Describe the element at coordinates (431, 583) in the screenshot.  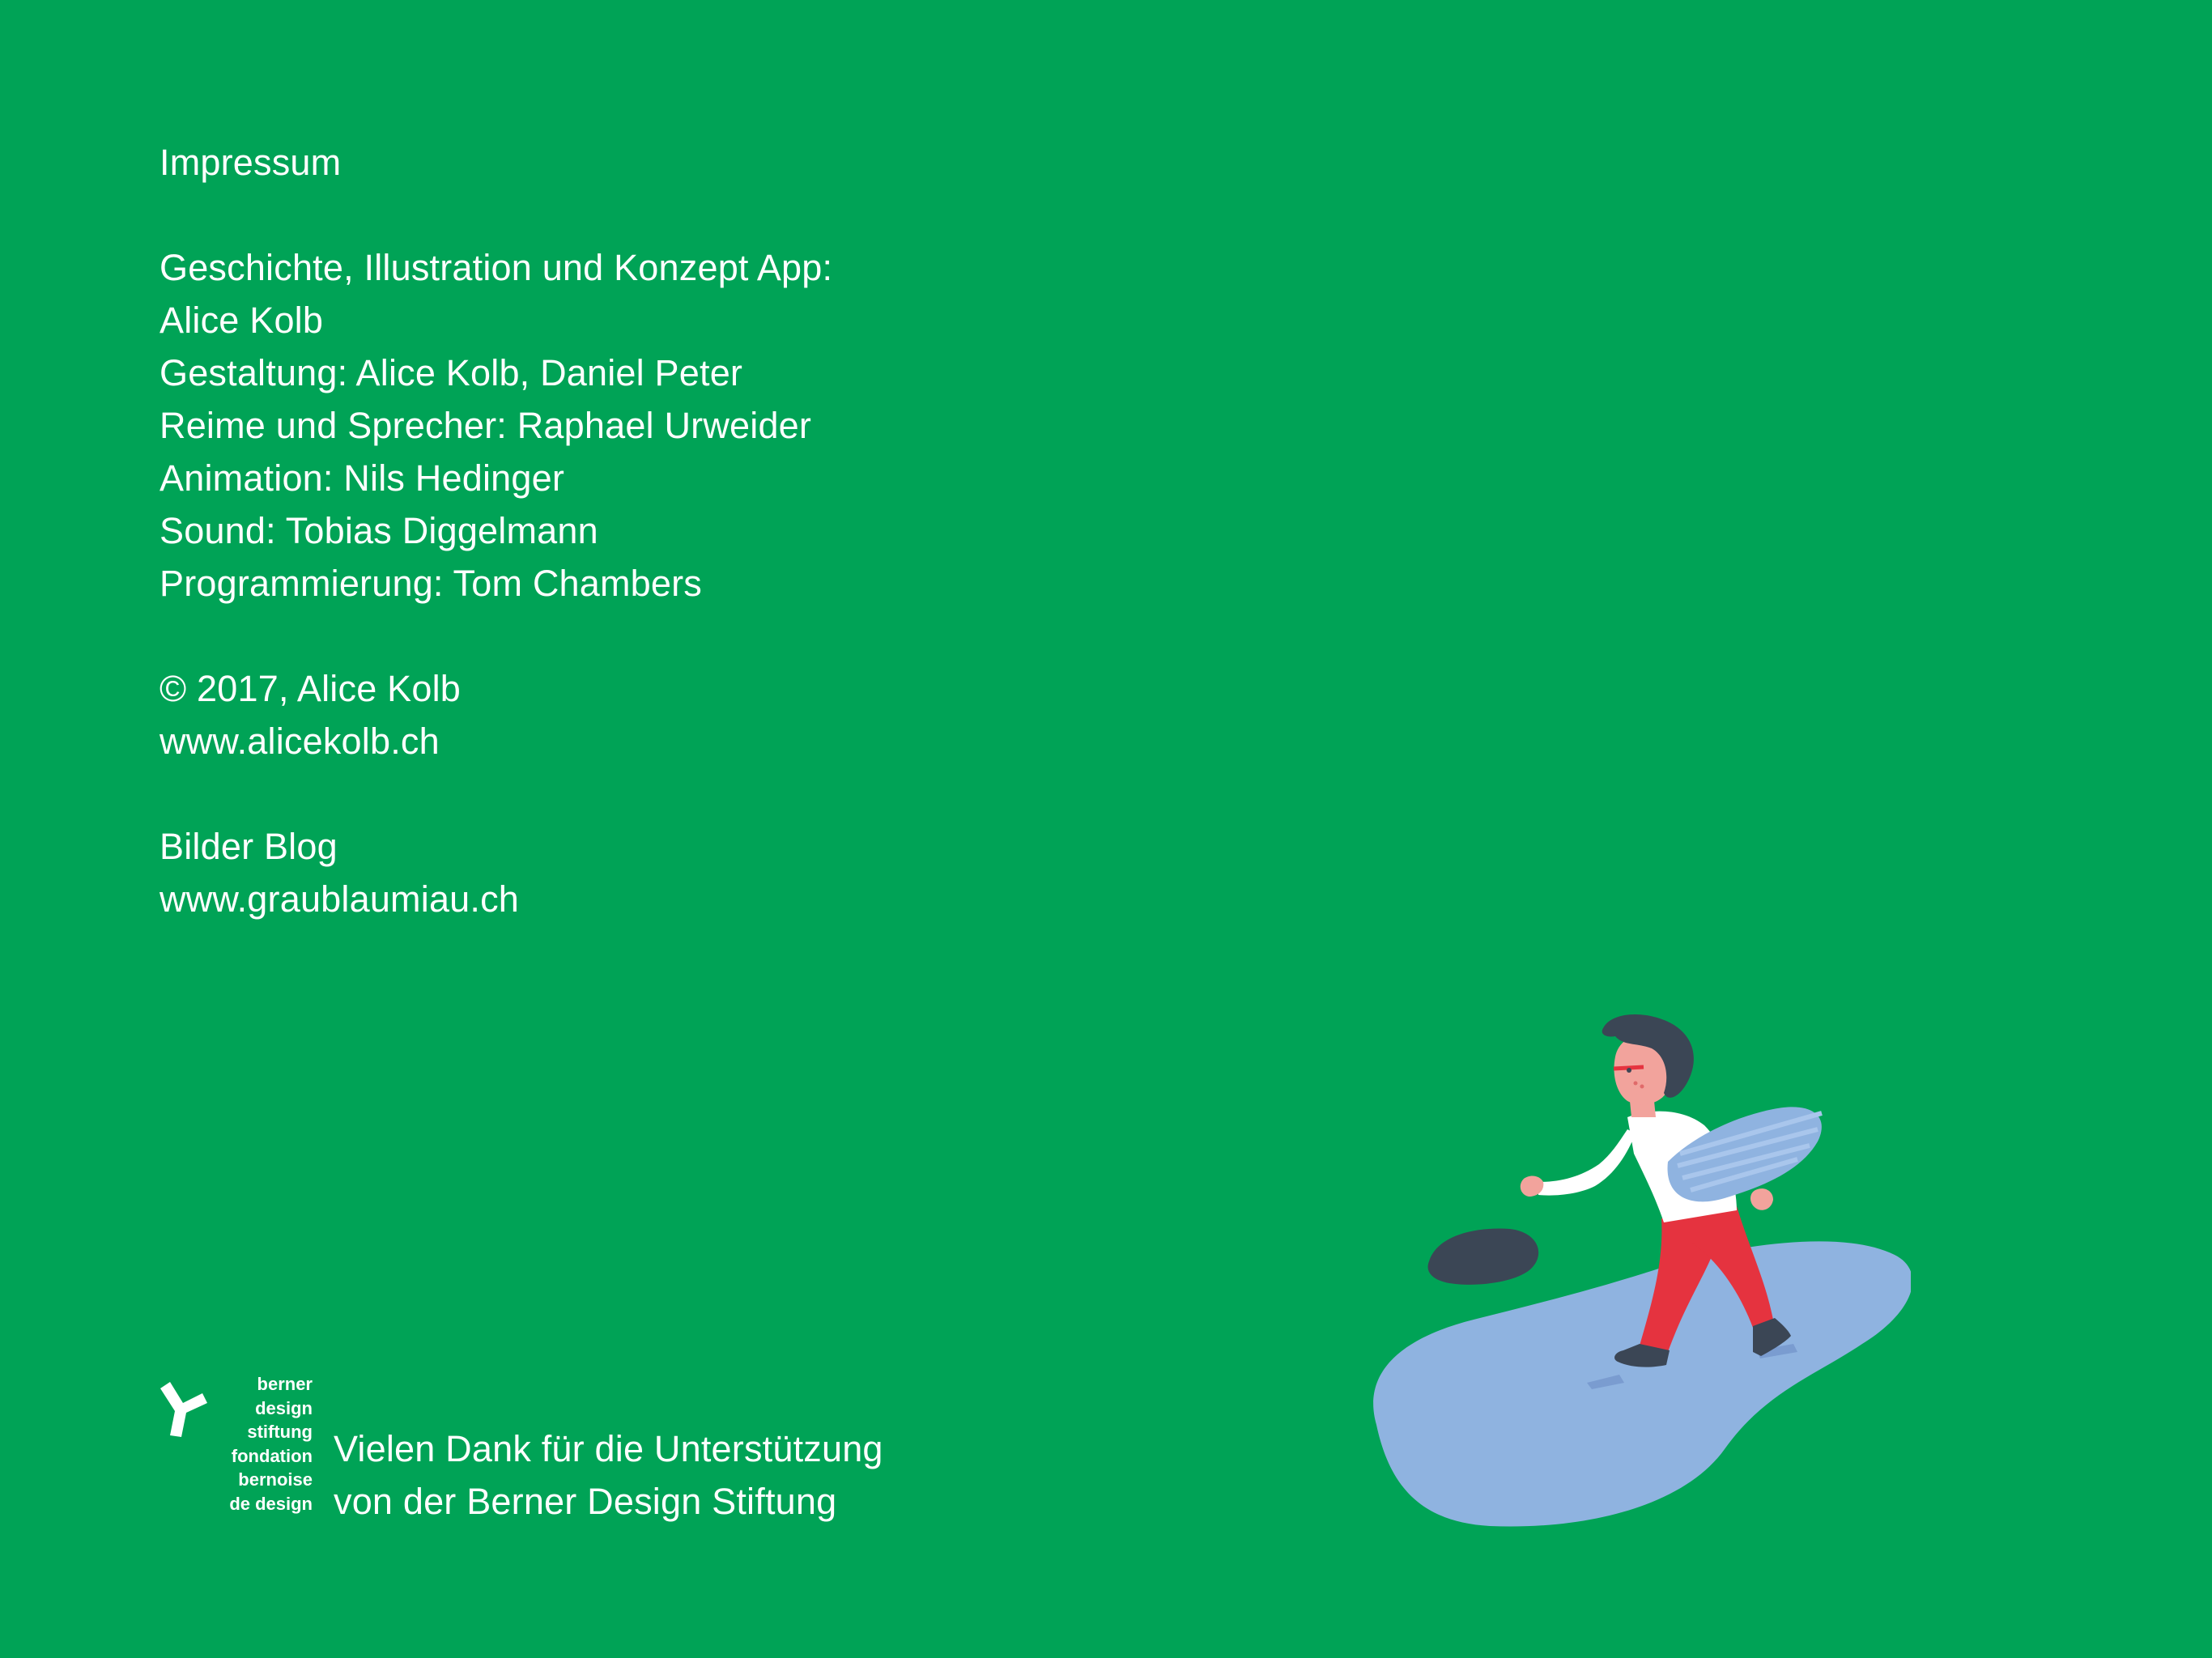
I see `programming-credit: Programmierung: Tom Chambers` at that location.